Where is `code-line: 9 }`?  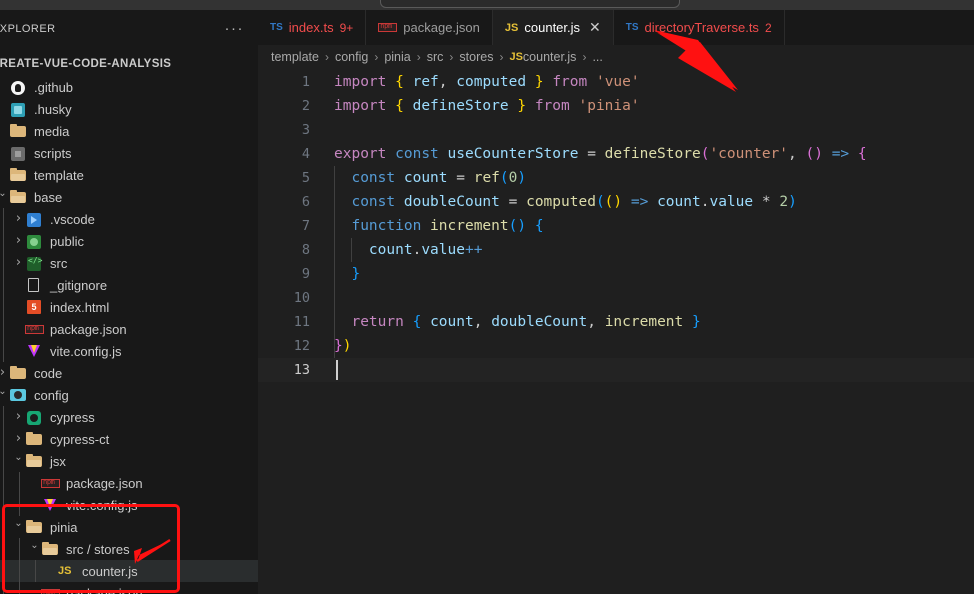
code-line: 9 } is located at coordinates (616, 274).